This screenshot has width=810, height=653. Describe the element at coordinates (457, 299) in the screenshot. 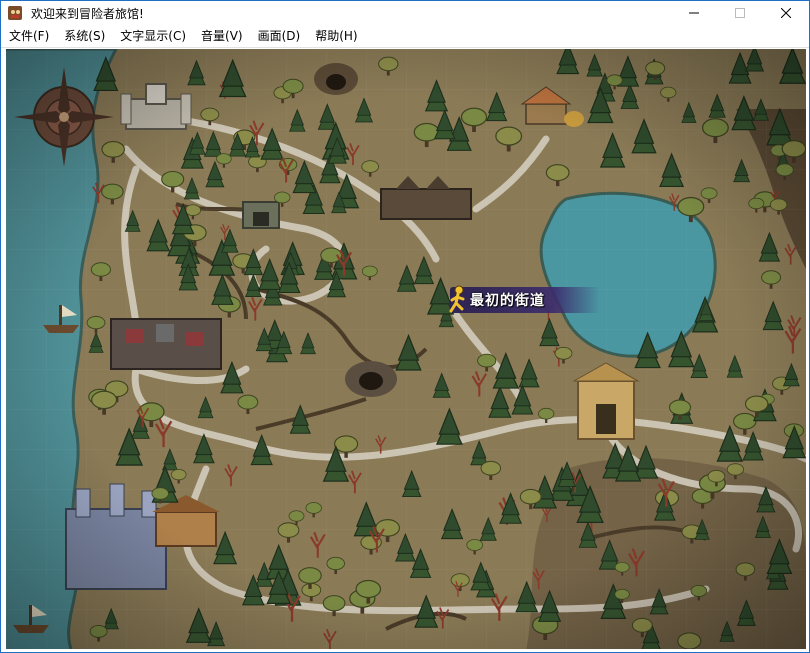

I see `running-player-icon` at that location.